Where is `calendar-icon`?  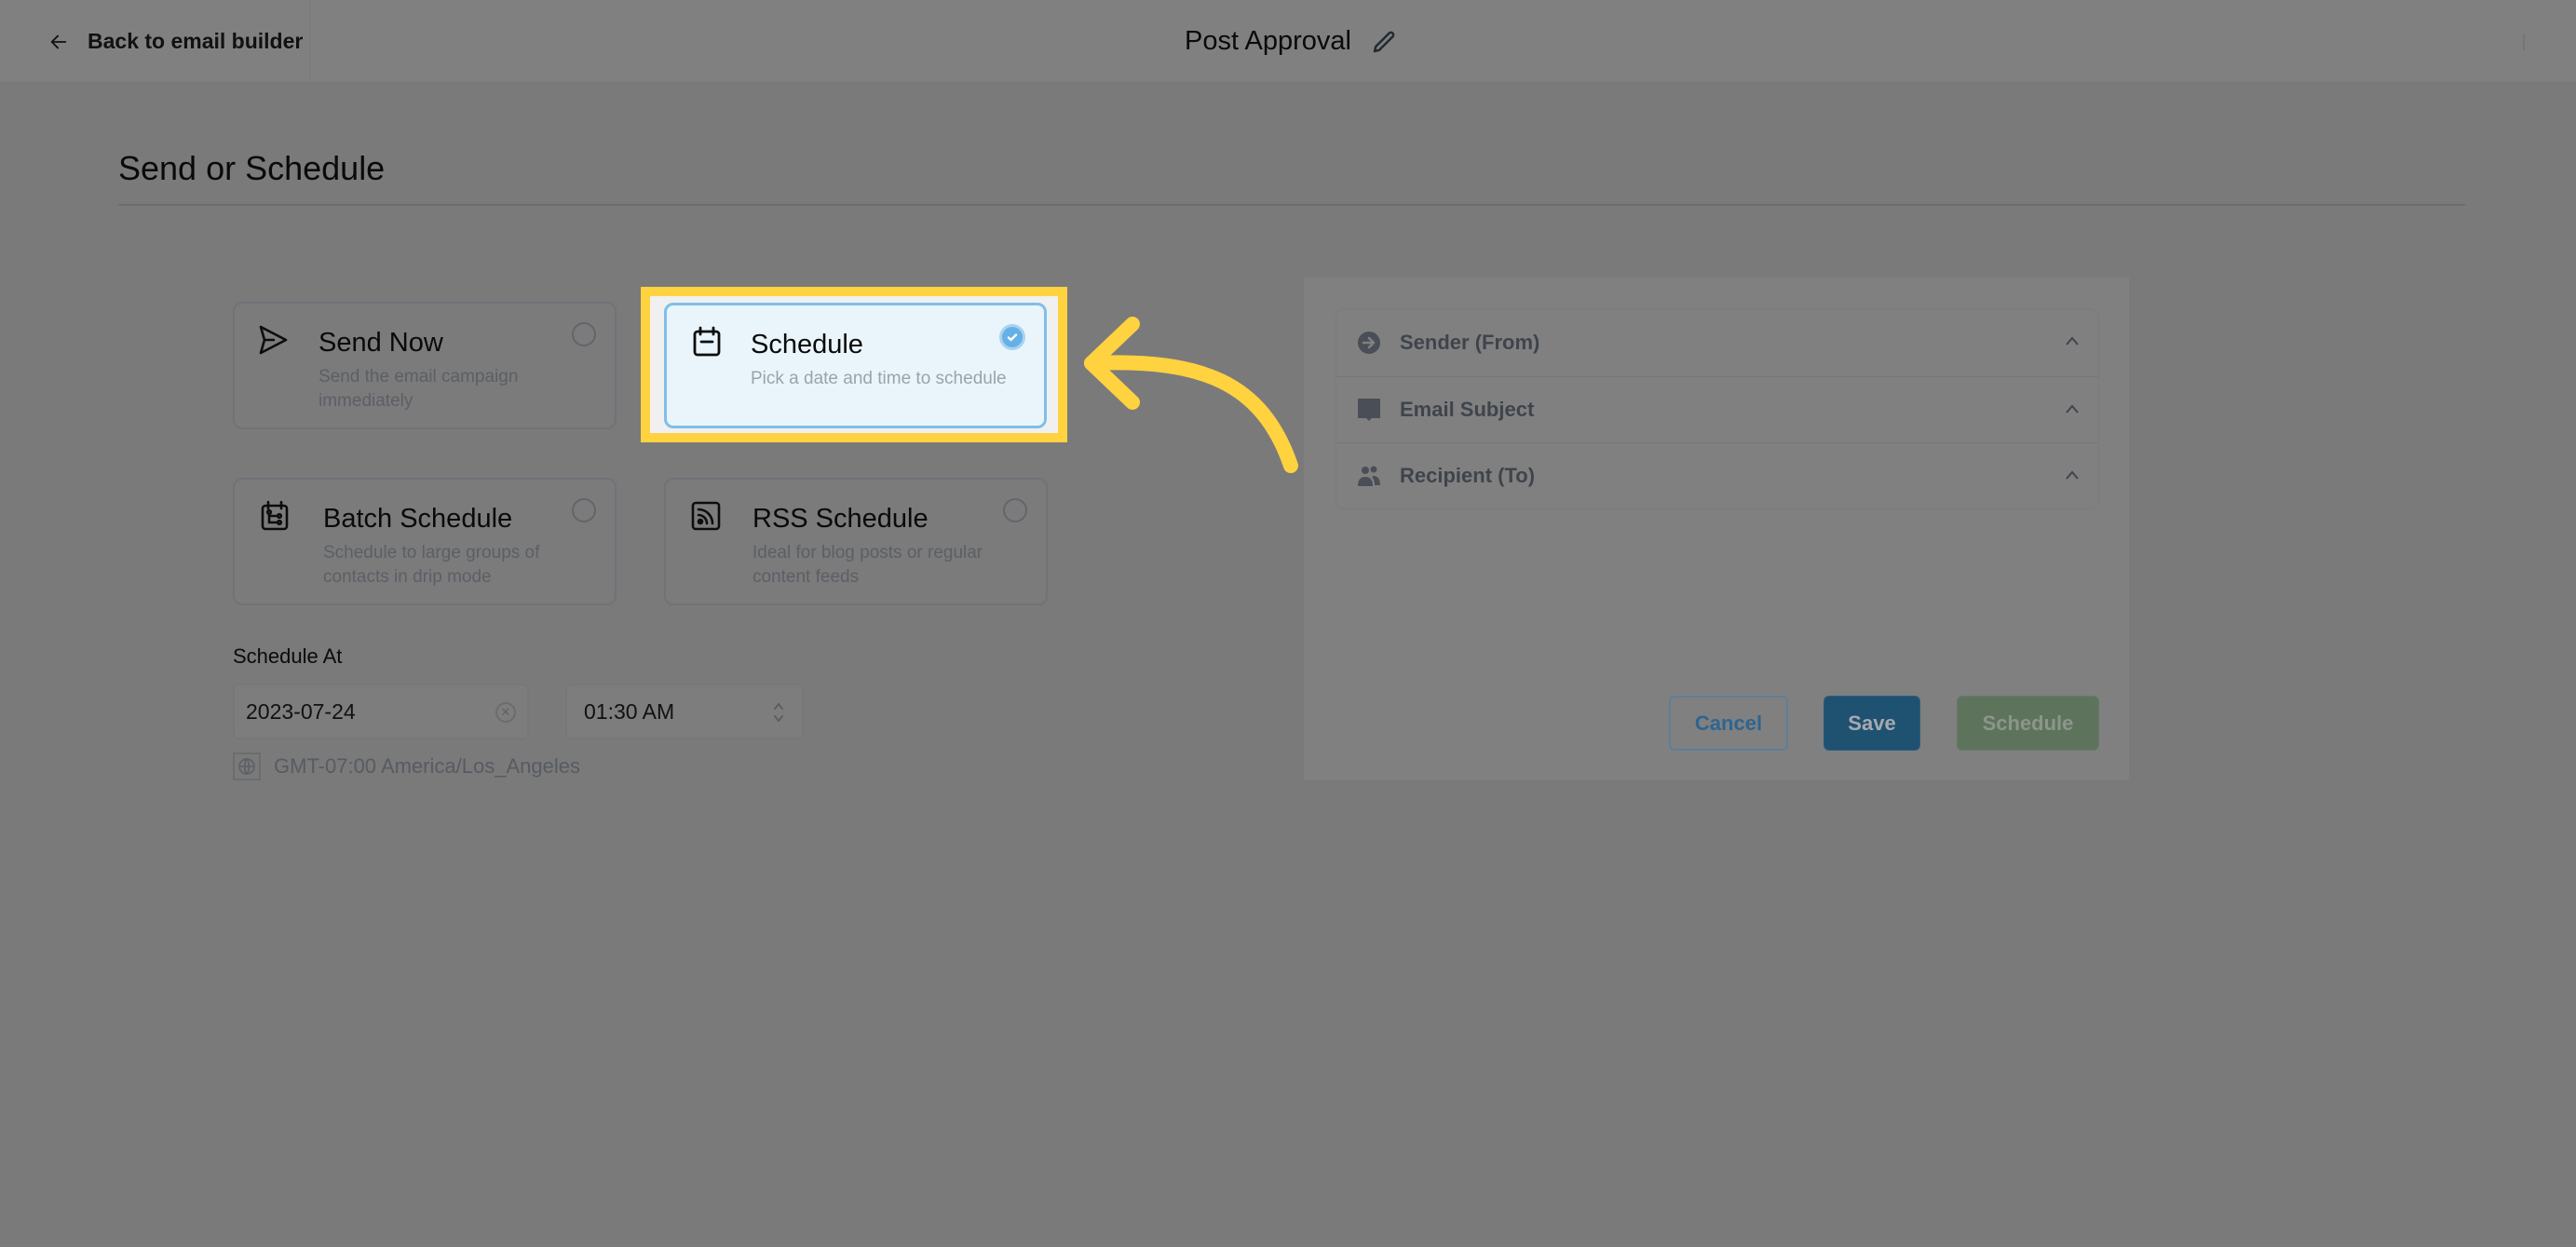
calendar-icon is located at coordinates (707, 341).